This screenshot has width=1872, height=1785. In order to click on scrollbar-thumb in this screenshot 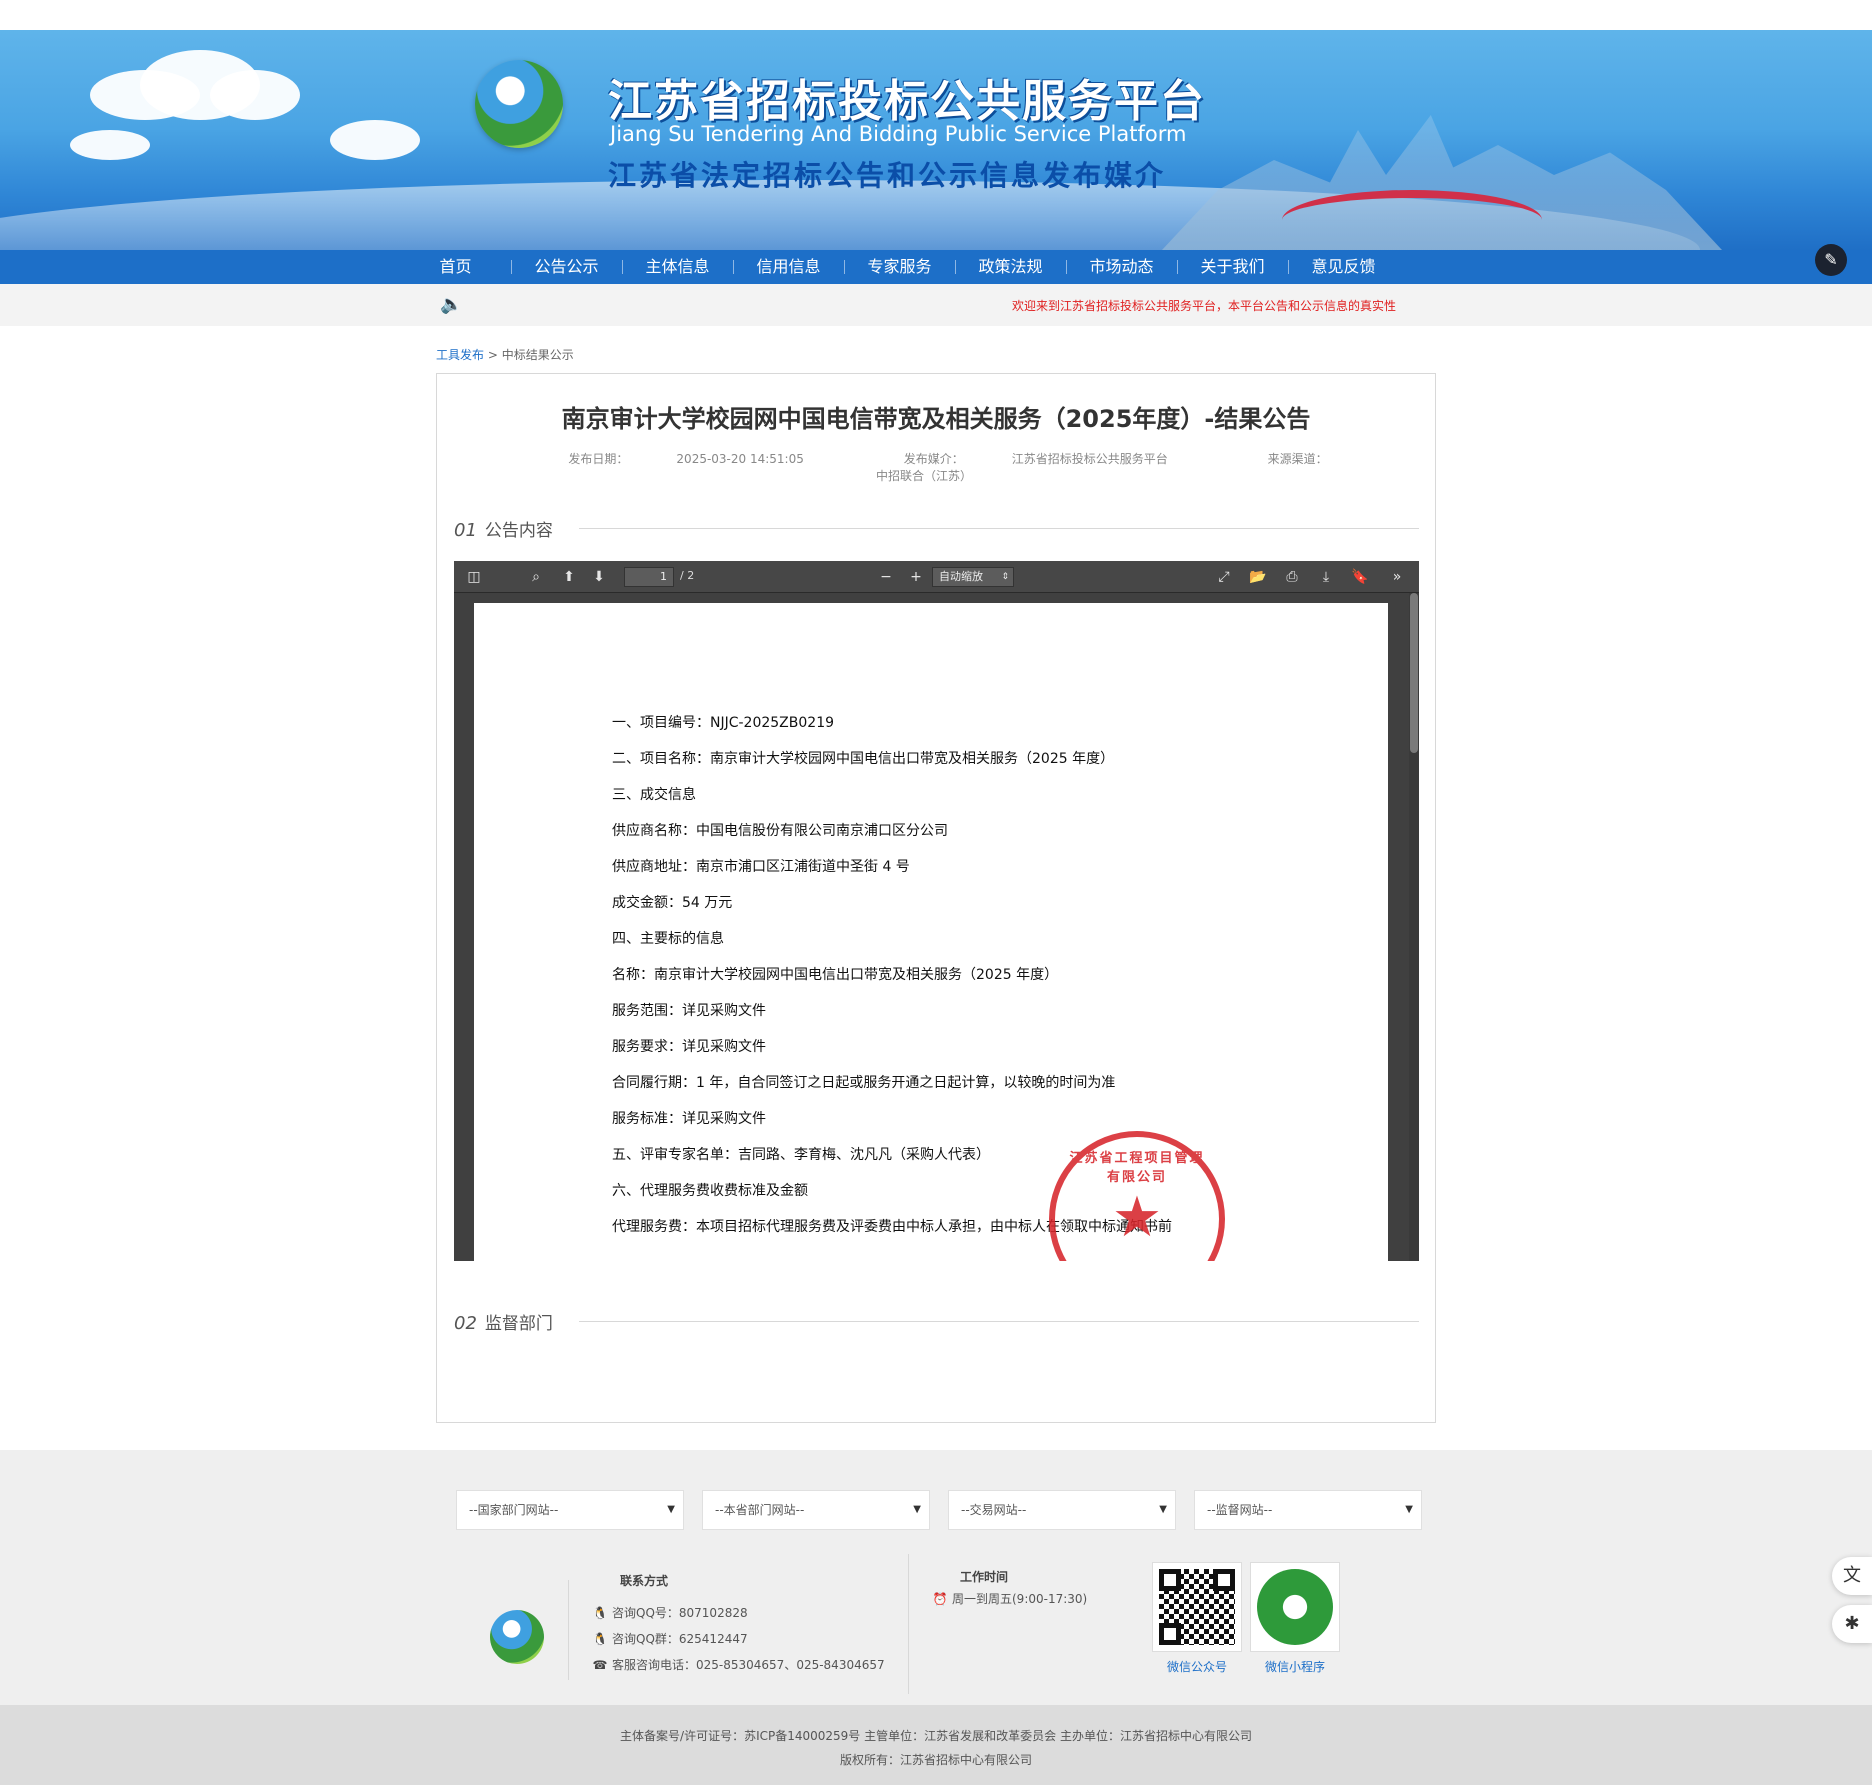, I will do `click(1414, 673)`.